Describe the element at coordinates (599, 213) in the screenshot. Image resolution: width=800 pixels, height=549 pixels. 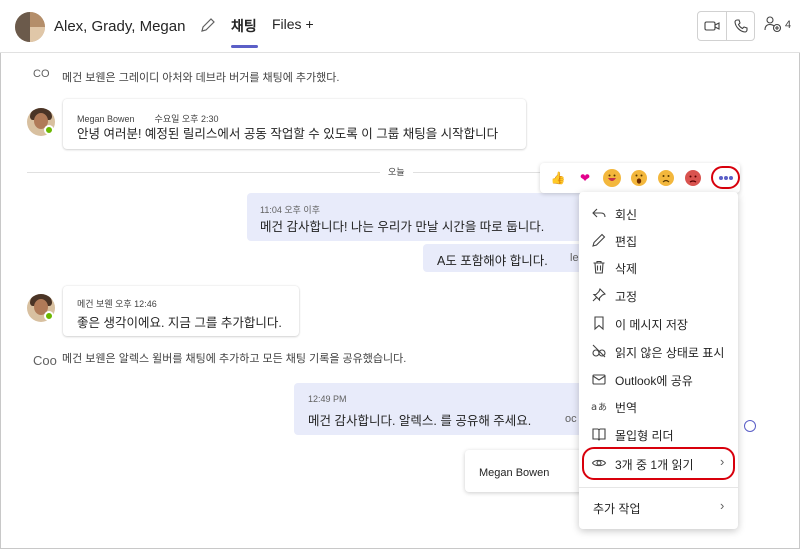
I see `reply-icon` at that location.